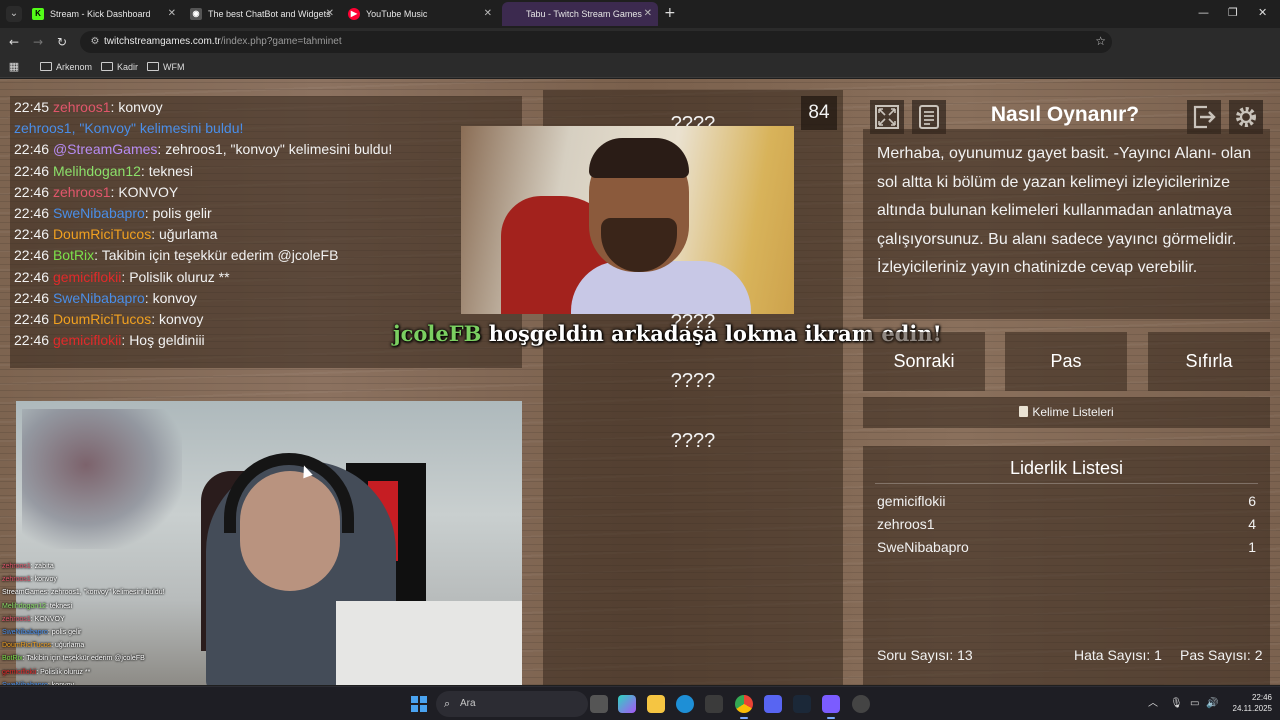 The height and width of the screenshot is (720, 1280). I want to click on overlay-chat-message: Melihdogan12: teknesi, so click(37, 606).